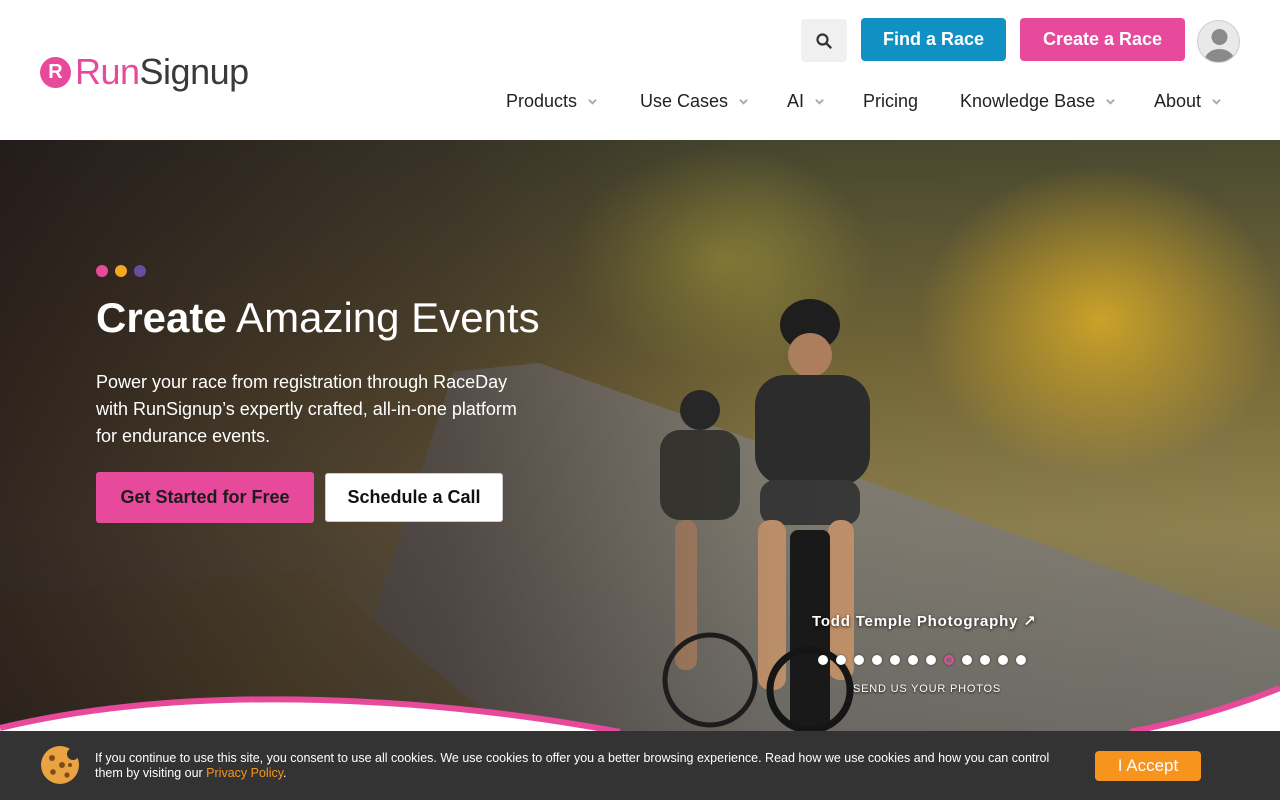  I want to click on hero-title-bold: Create, so click(161, 317).